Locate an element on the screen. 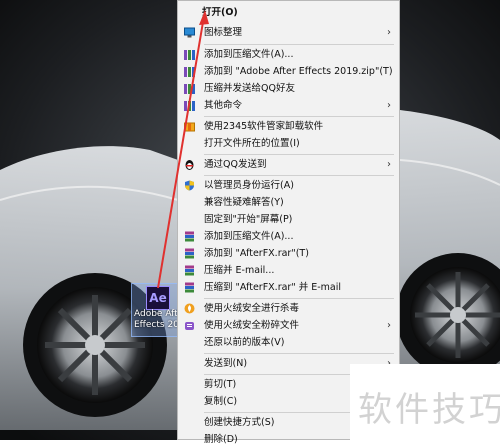 This screenshot has height=448, width=500. annotation-arrow-line is located at coordinates (180, 155).